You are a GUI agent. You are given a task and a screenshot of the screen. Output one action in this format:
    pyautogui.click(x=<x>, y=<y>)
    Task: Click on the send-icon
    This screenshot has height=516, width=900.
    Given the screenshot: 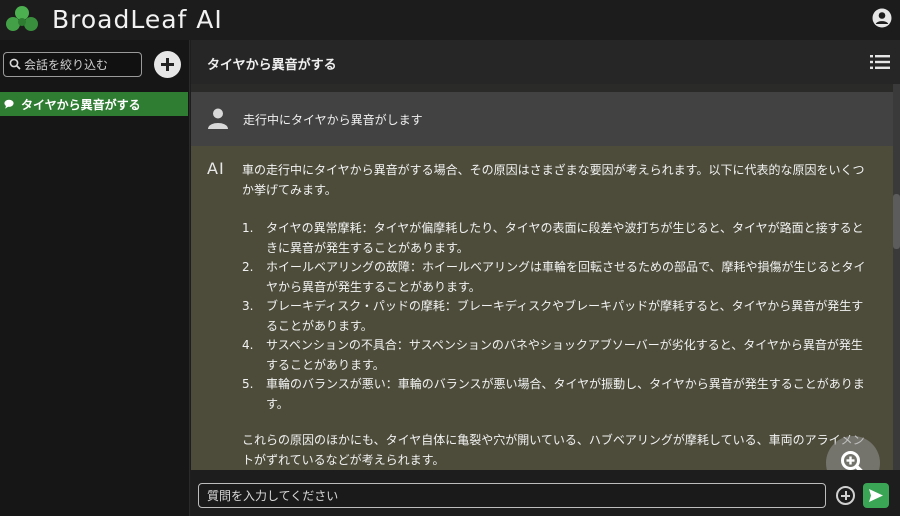 What is the action you would take?
    pyautogui.click(x=876, y=495)
    